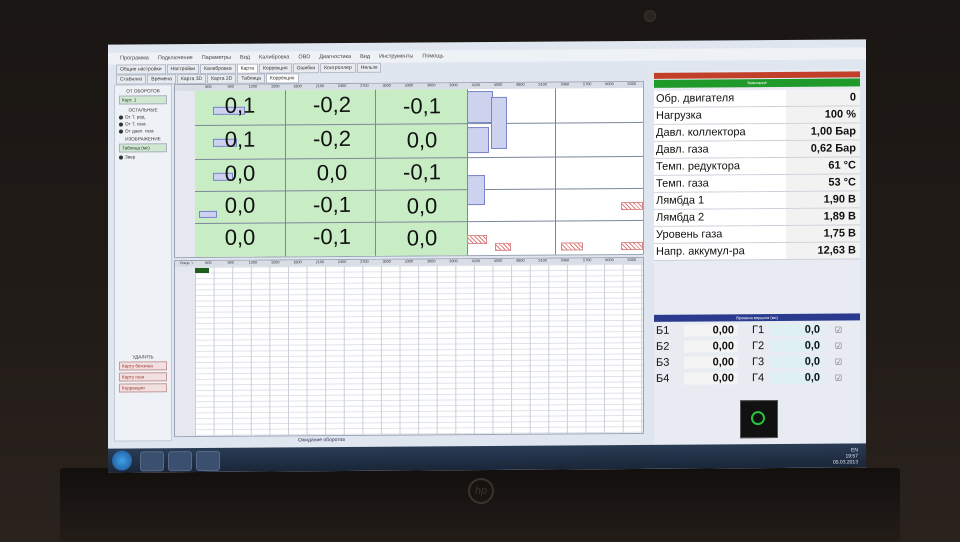  I want to click on app-icon, so click(208, 461).